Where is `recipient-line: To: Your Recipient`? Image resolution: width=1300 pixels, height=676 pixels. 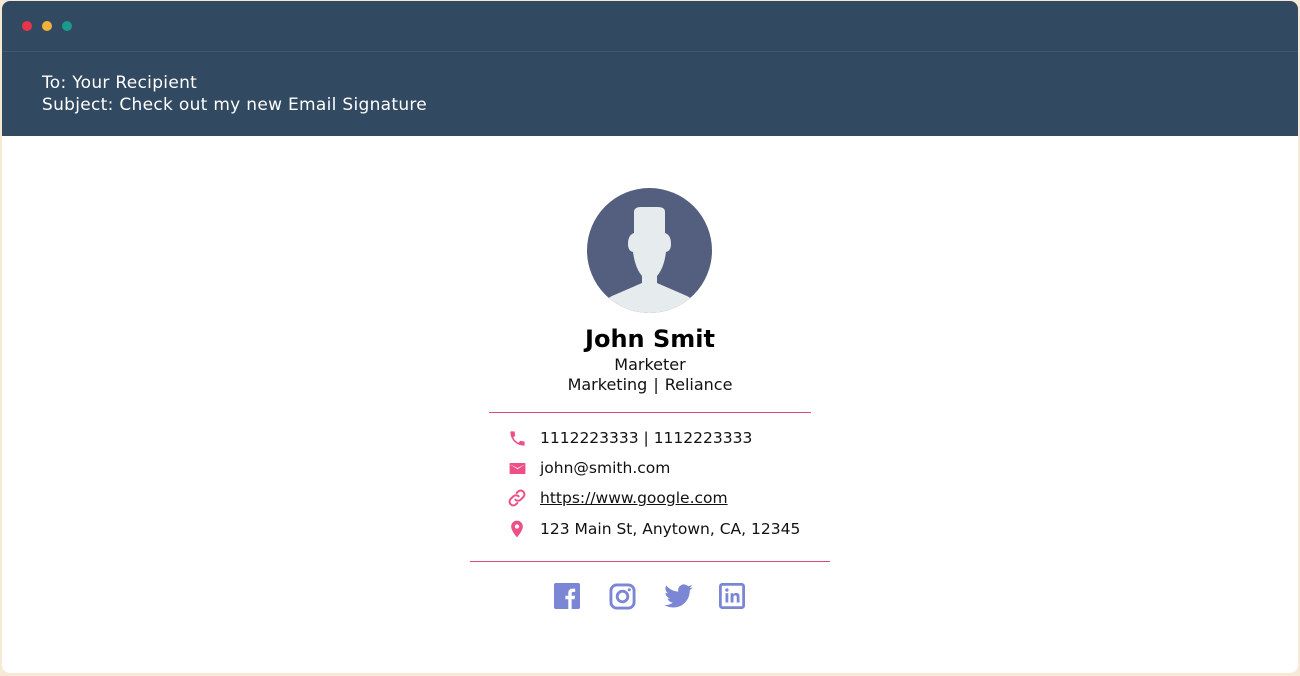 recipient-line: To: Your Recipient is located at coordinates (120, 83).